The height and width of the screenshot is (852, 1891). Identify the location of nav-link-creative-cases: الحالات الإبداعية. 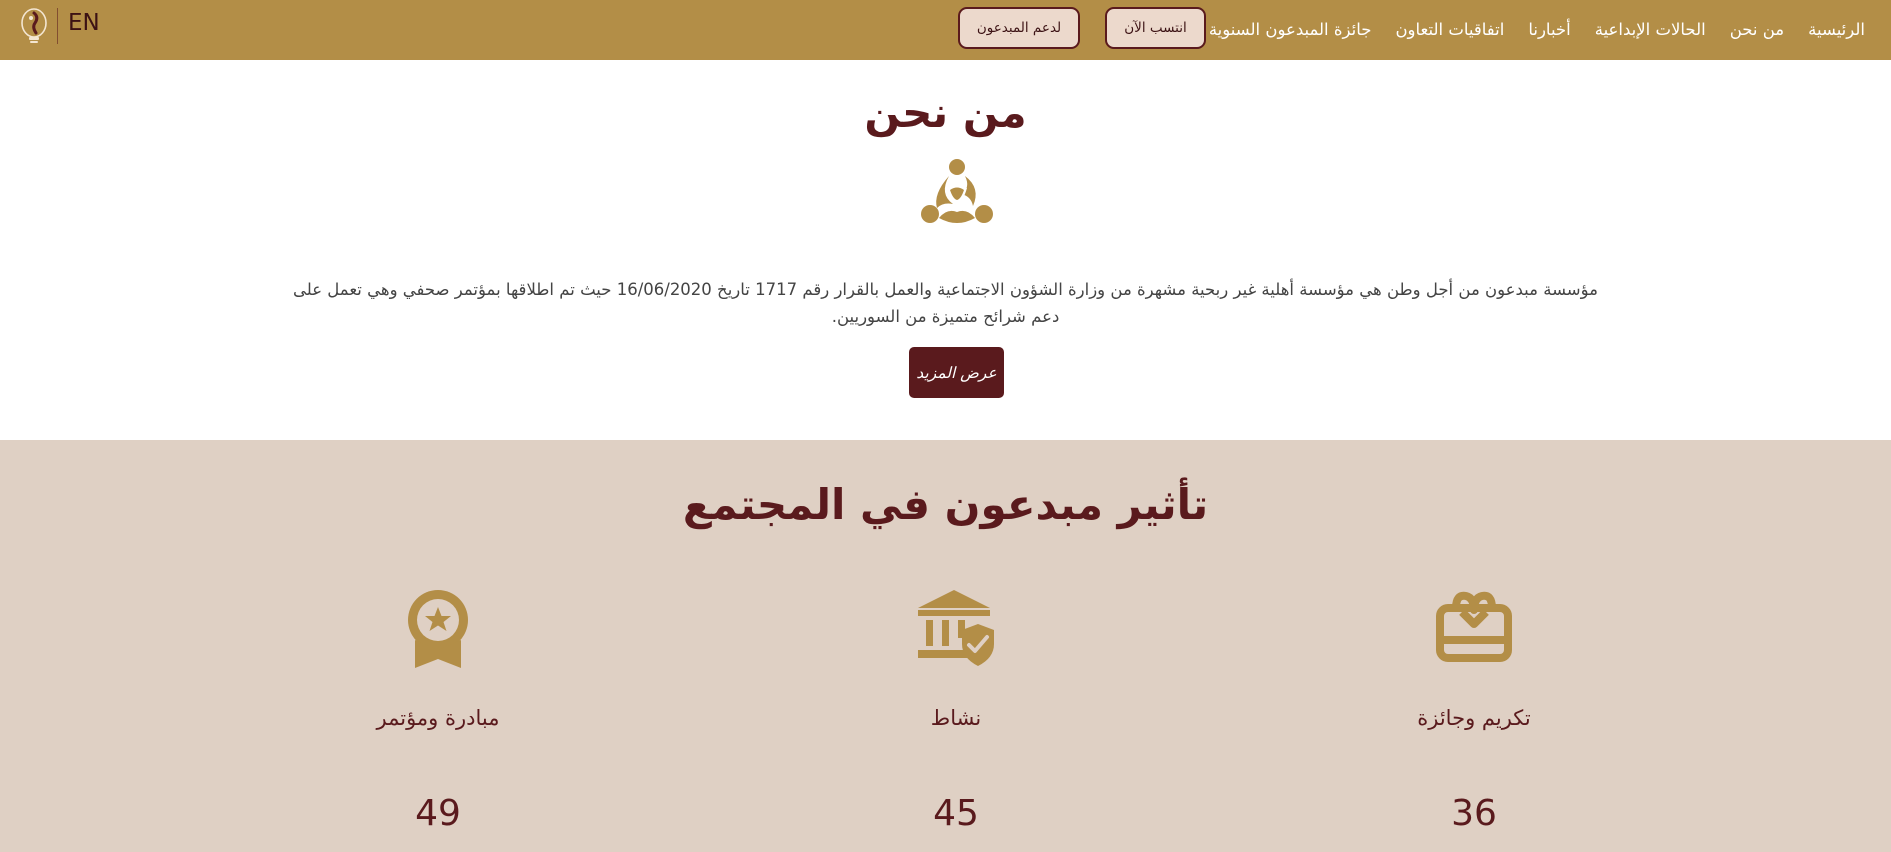
(1650, 29).